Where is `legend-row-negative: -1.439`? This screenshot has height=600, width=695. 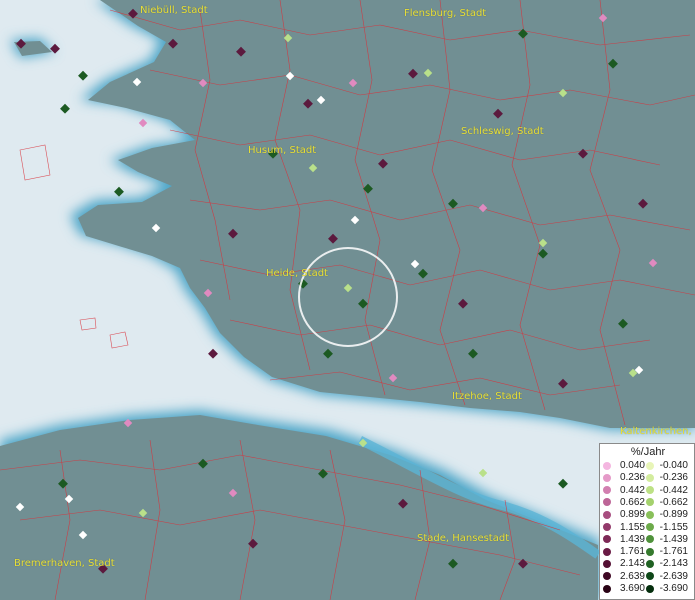 legend-row-negative: -1.439 is located at coordinates (667, 539).